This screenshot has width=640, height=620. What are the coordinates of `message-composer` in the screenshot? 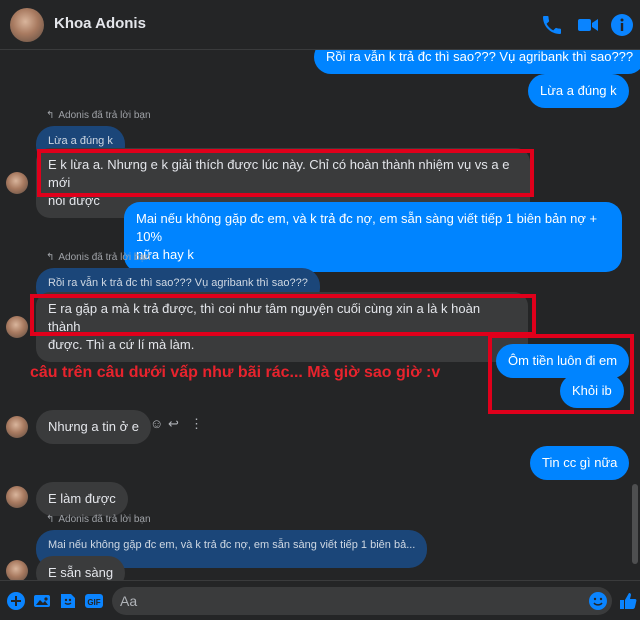 It's located at (362, 601).